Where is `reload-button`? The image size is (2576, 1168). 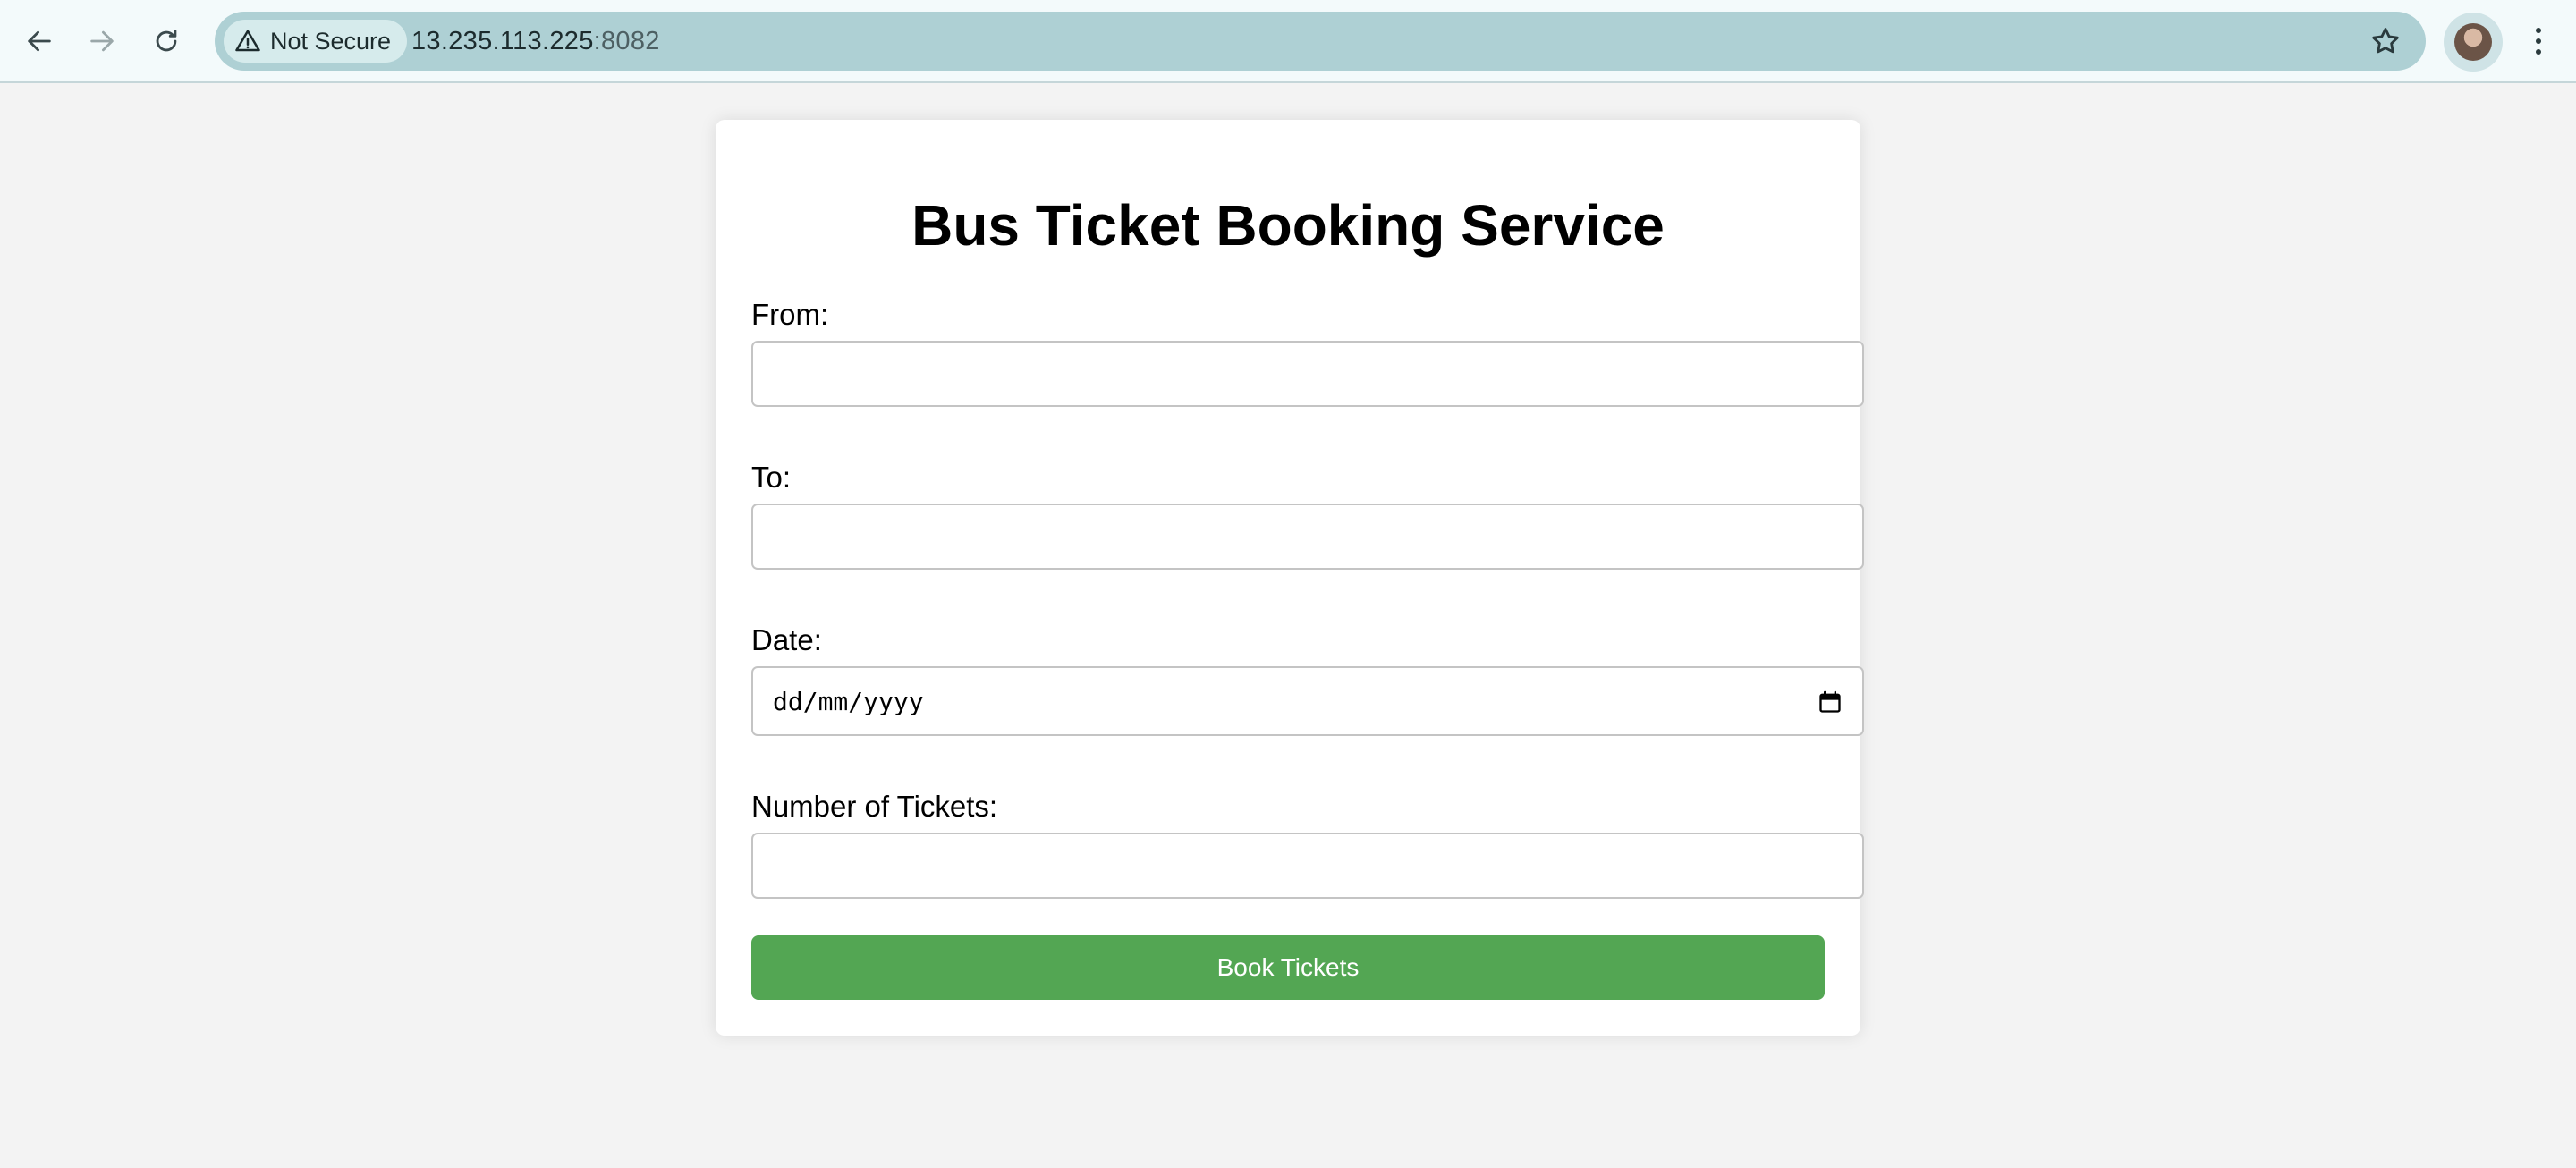
reload-button is located at coordinates (166, 41).